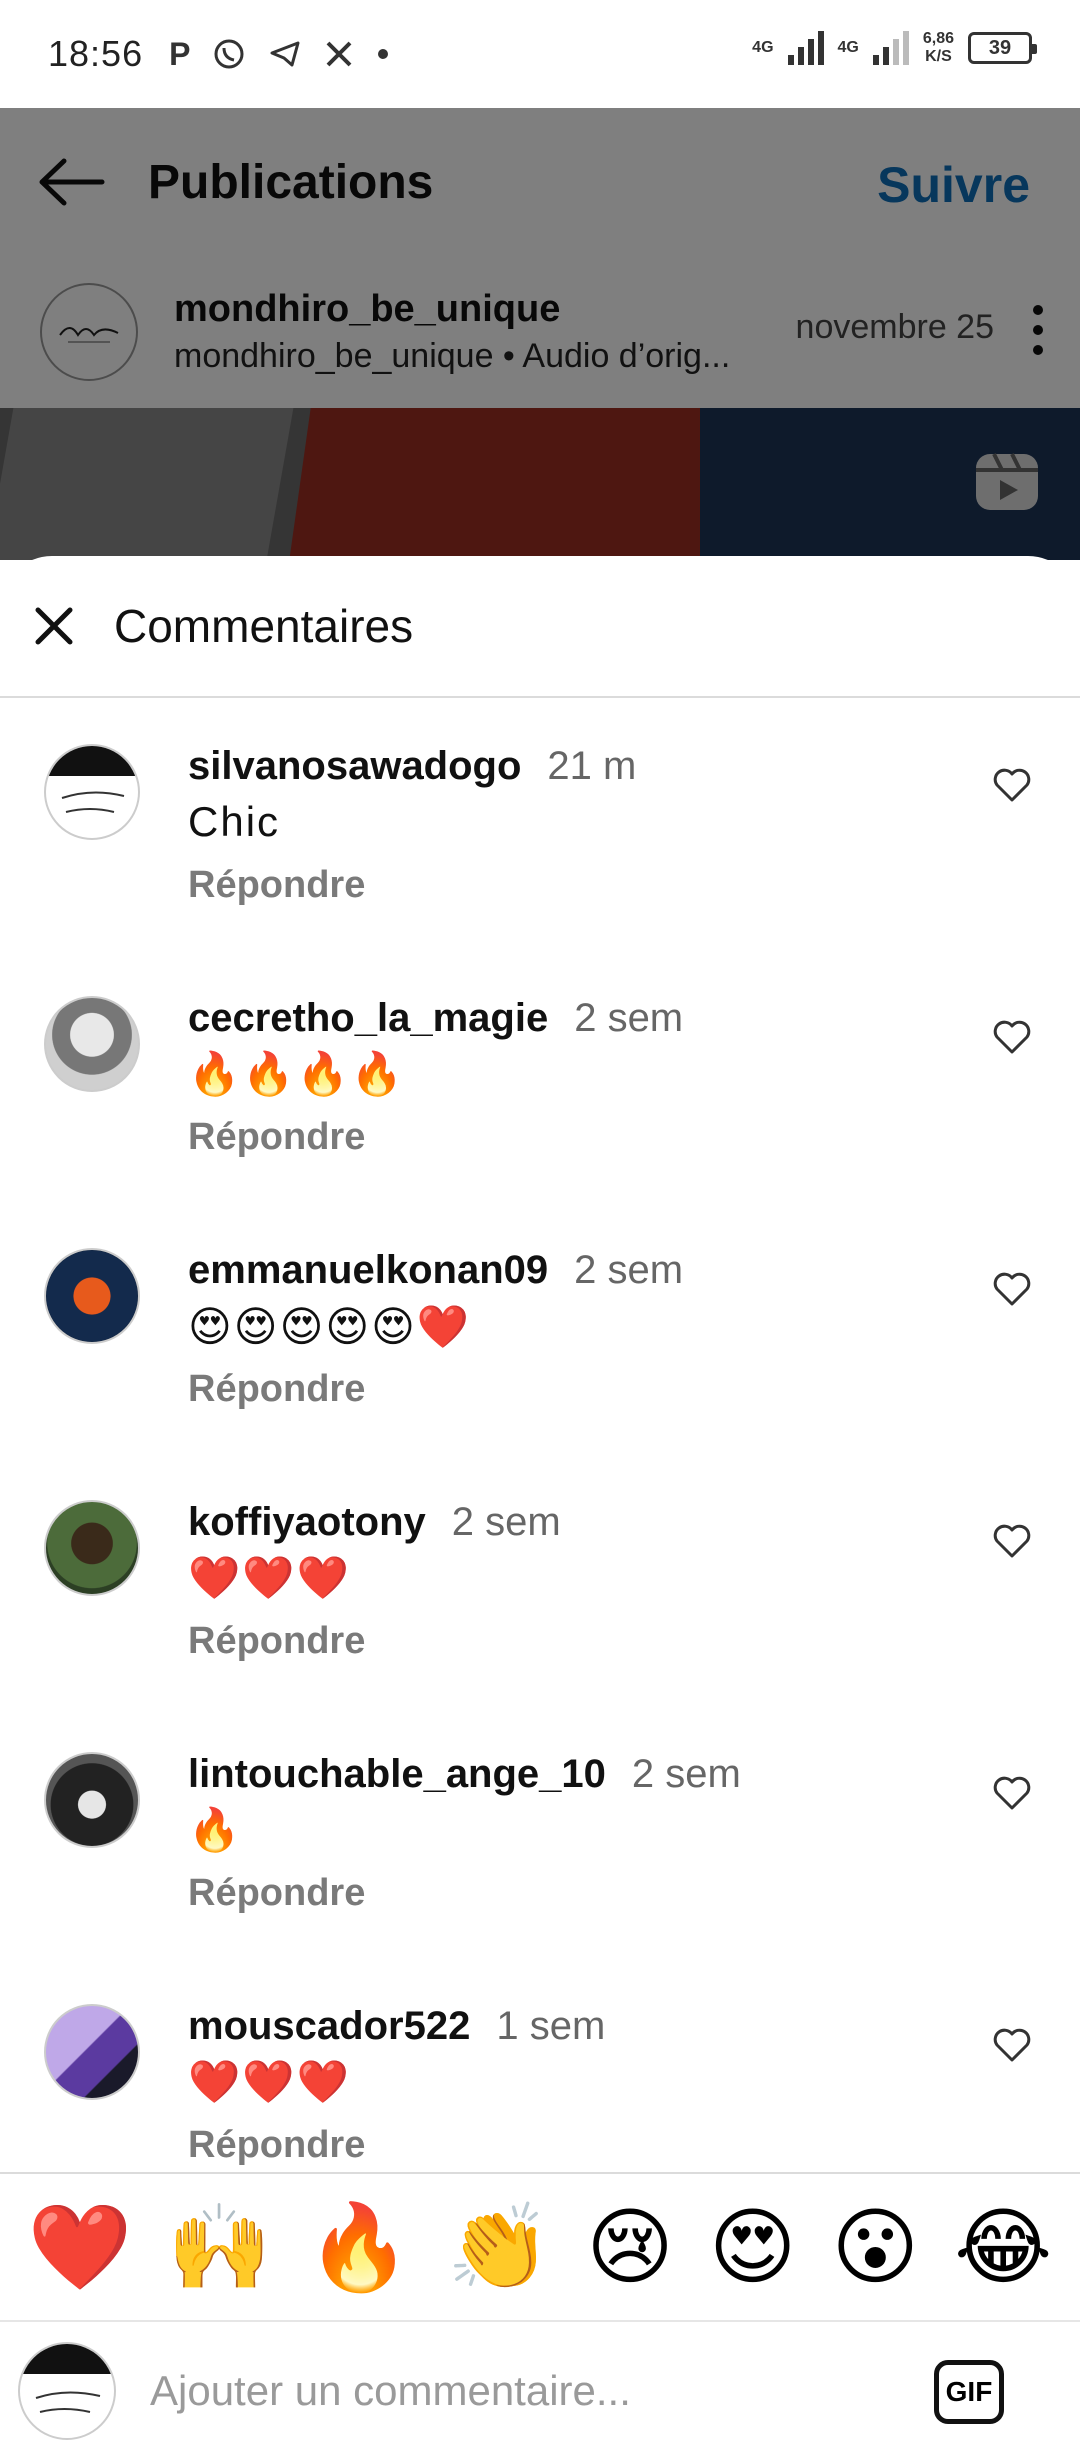 This screenshot has width=1080, height=2460. I want to click on comment-username: cecretho_la_magie, so click(368, 1018).